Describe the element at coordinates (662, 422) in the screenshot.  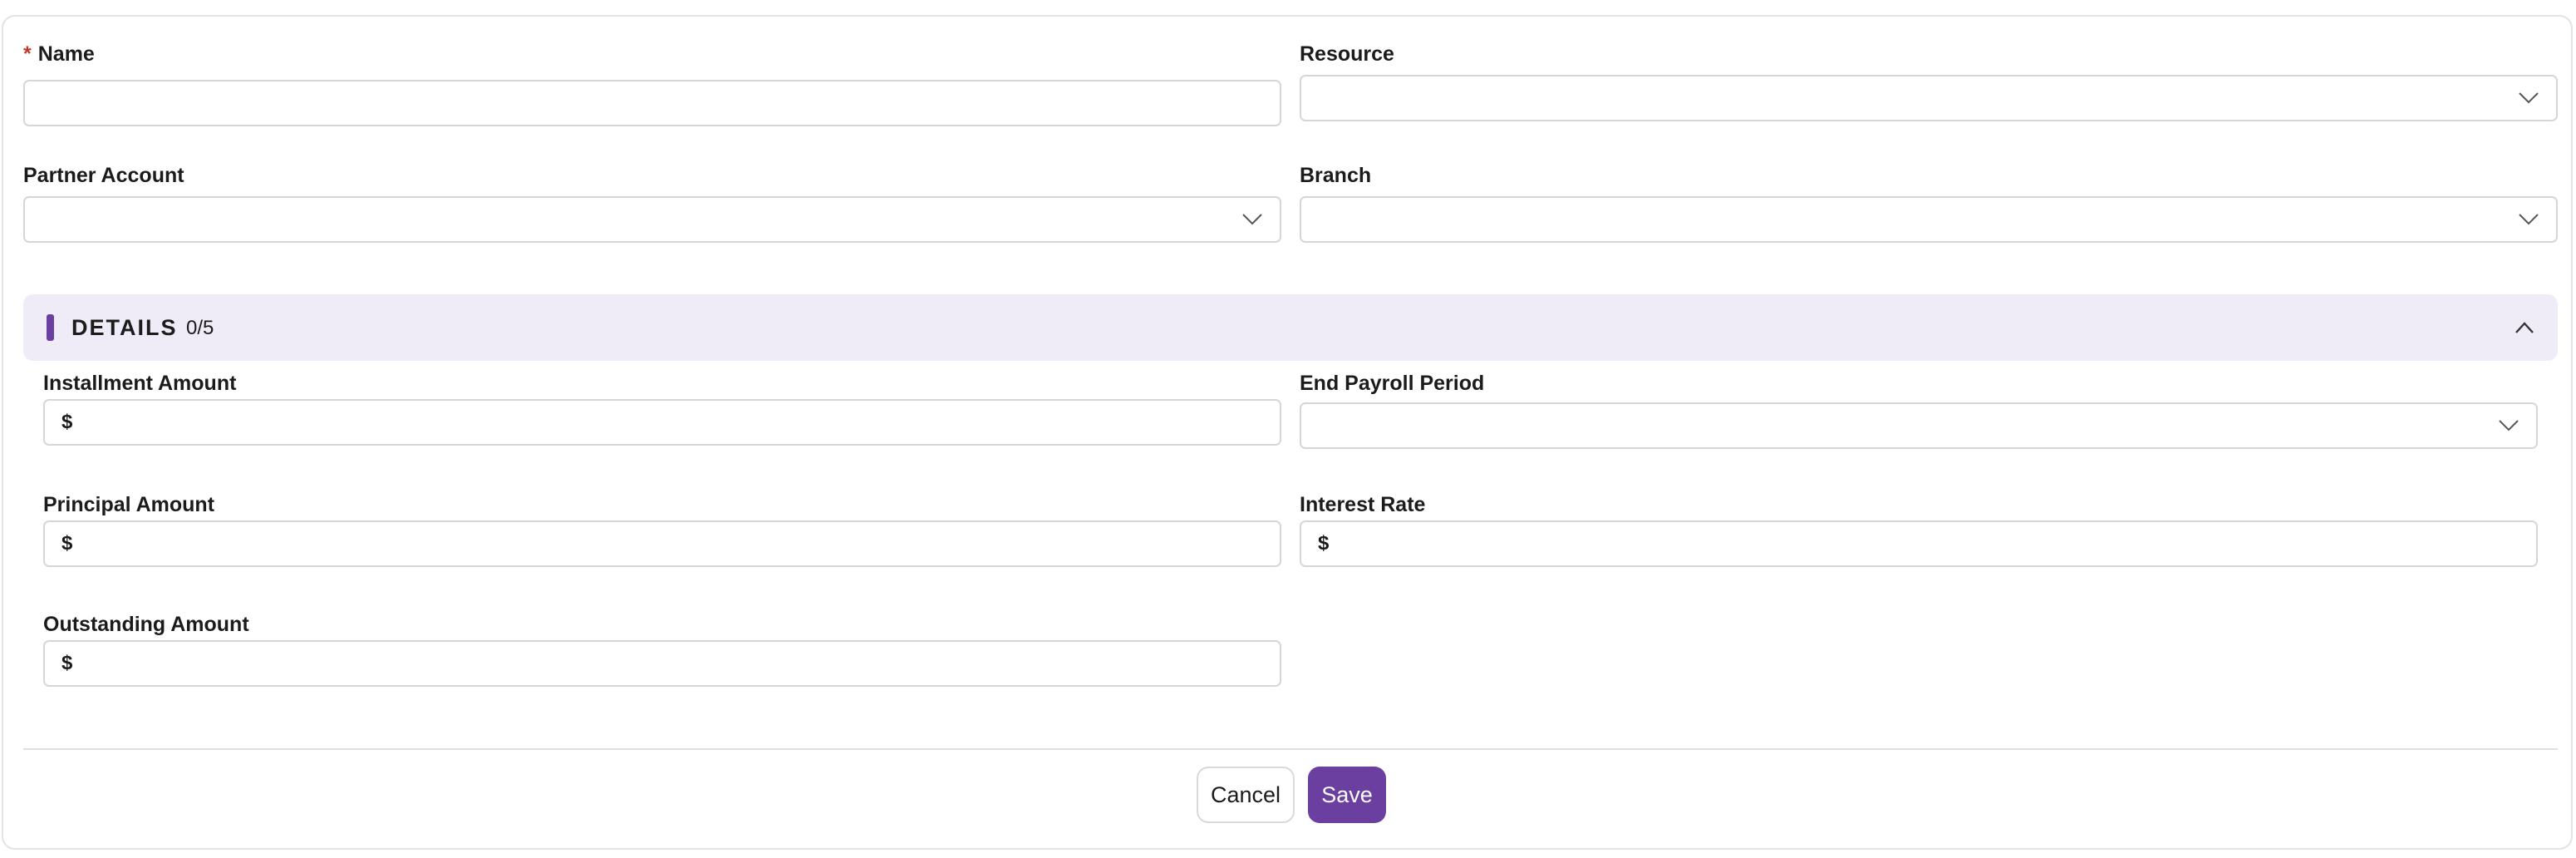
I see `installment-amount-input: $` at that location.